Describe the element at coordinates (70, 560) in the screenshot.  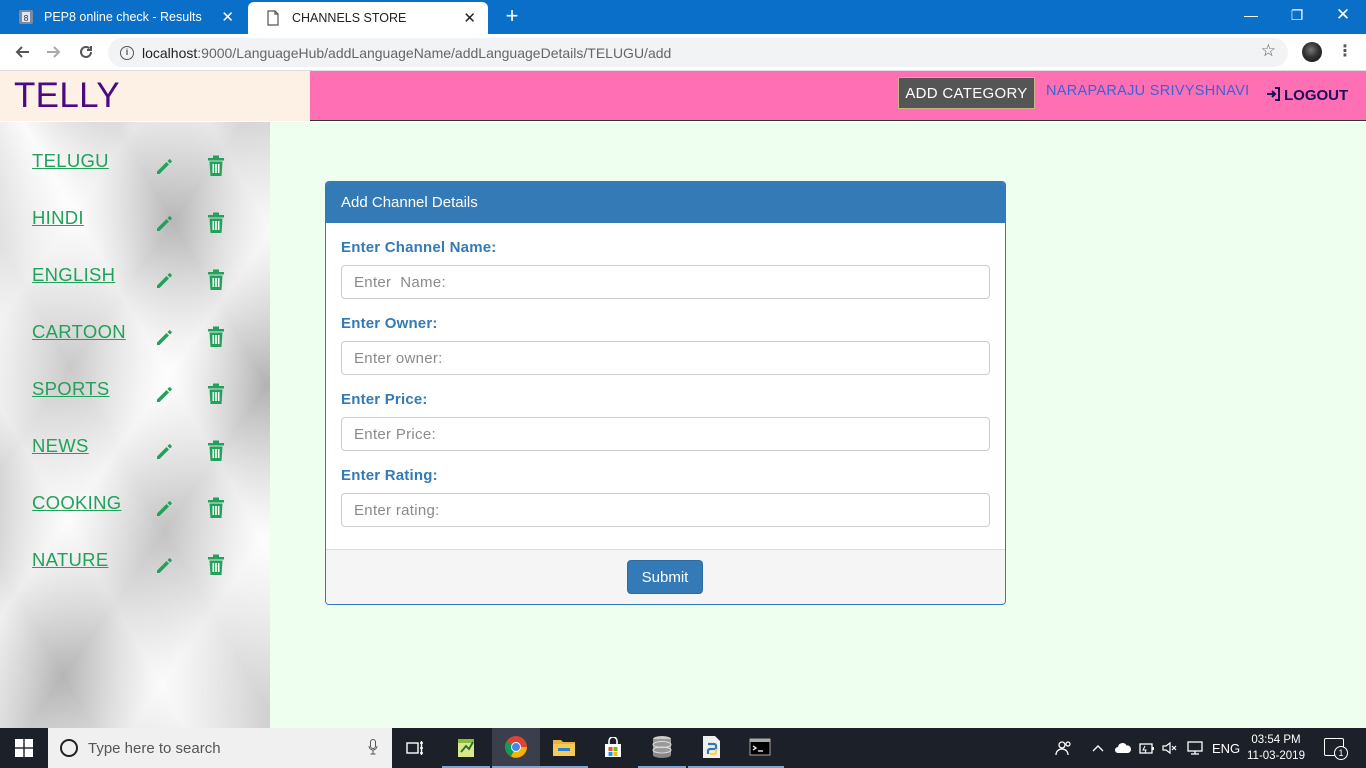
I see `sidebar-item-label: NATURE` at that location.